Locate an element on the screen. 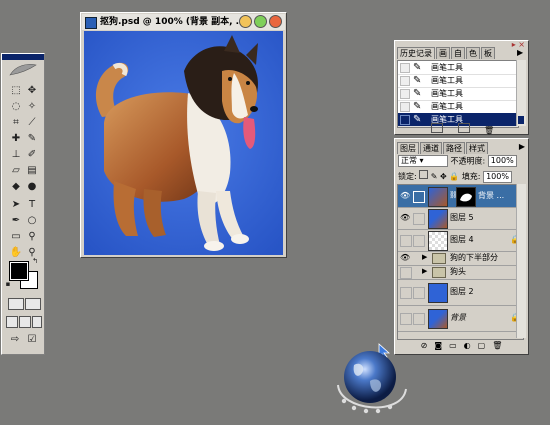  link-layers-icon: ⊘ is located at coordinates (424, 345).